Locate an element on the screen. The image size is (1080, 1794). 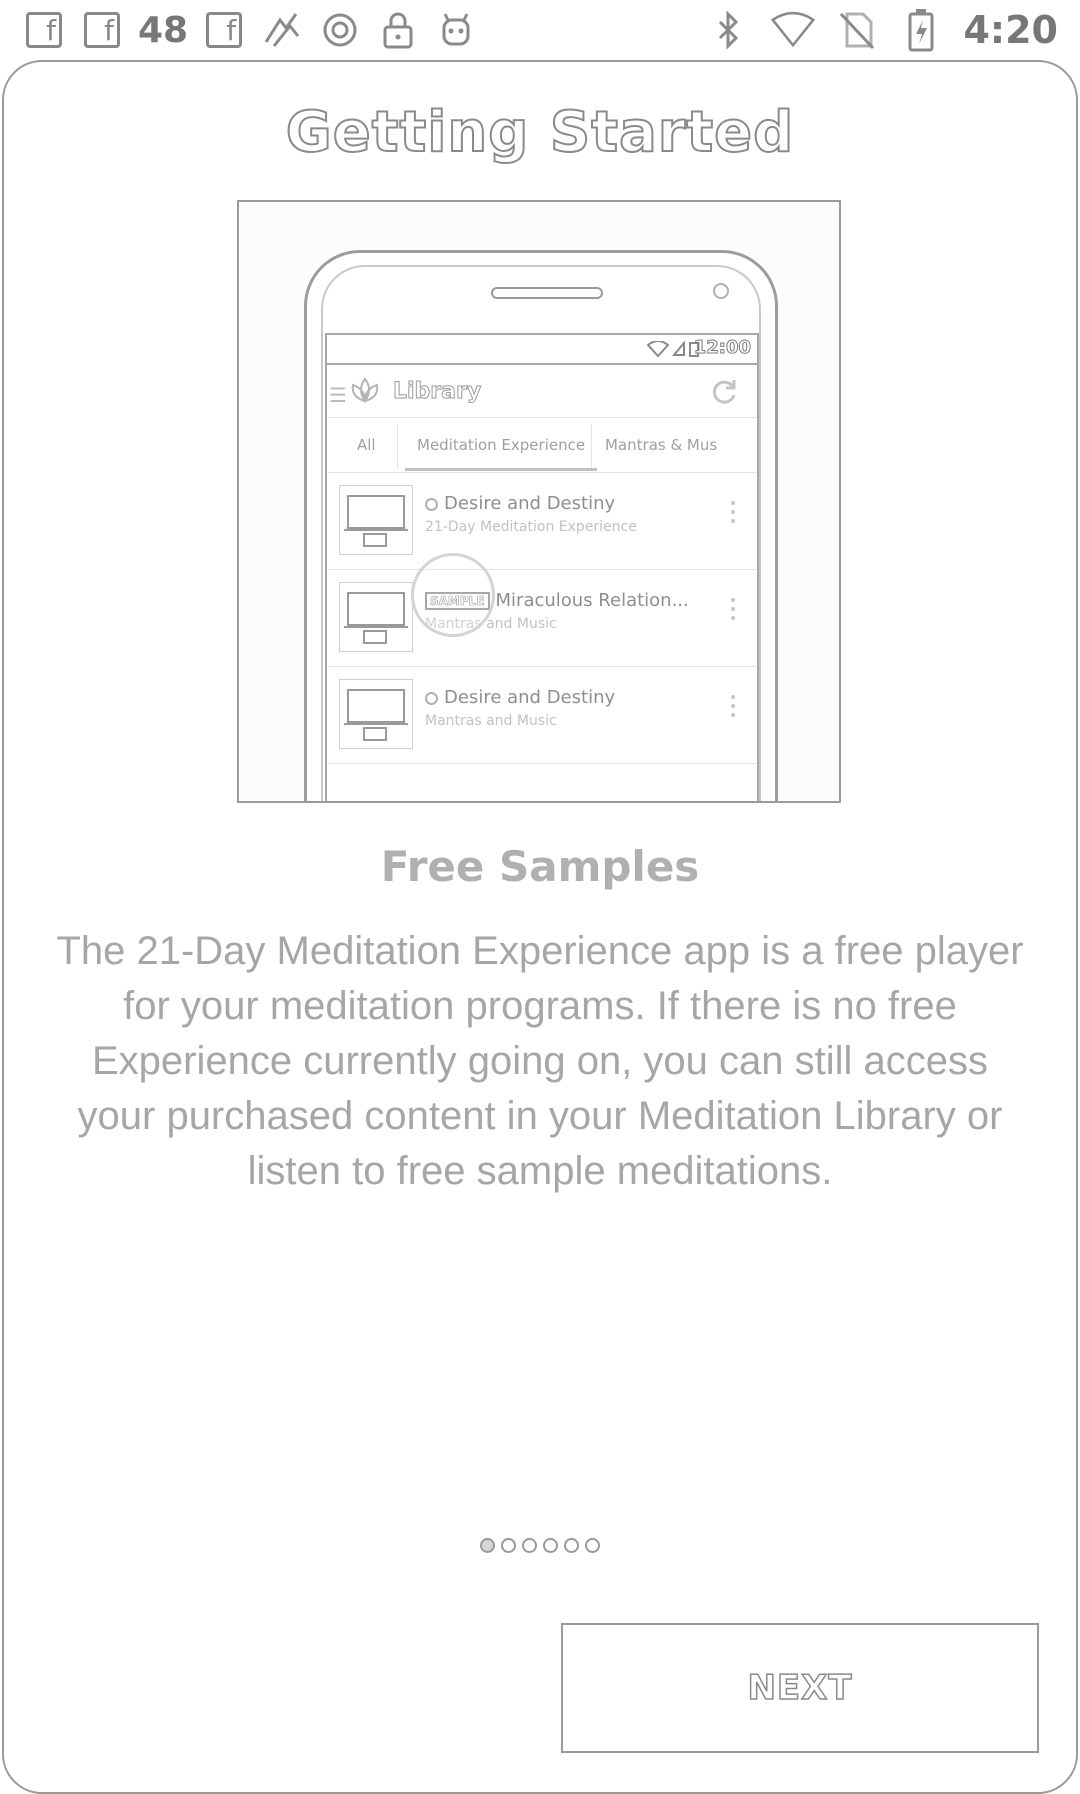
notification-count: 48 is located at coordinates (163, 30).